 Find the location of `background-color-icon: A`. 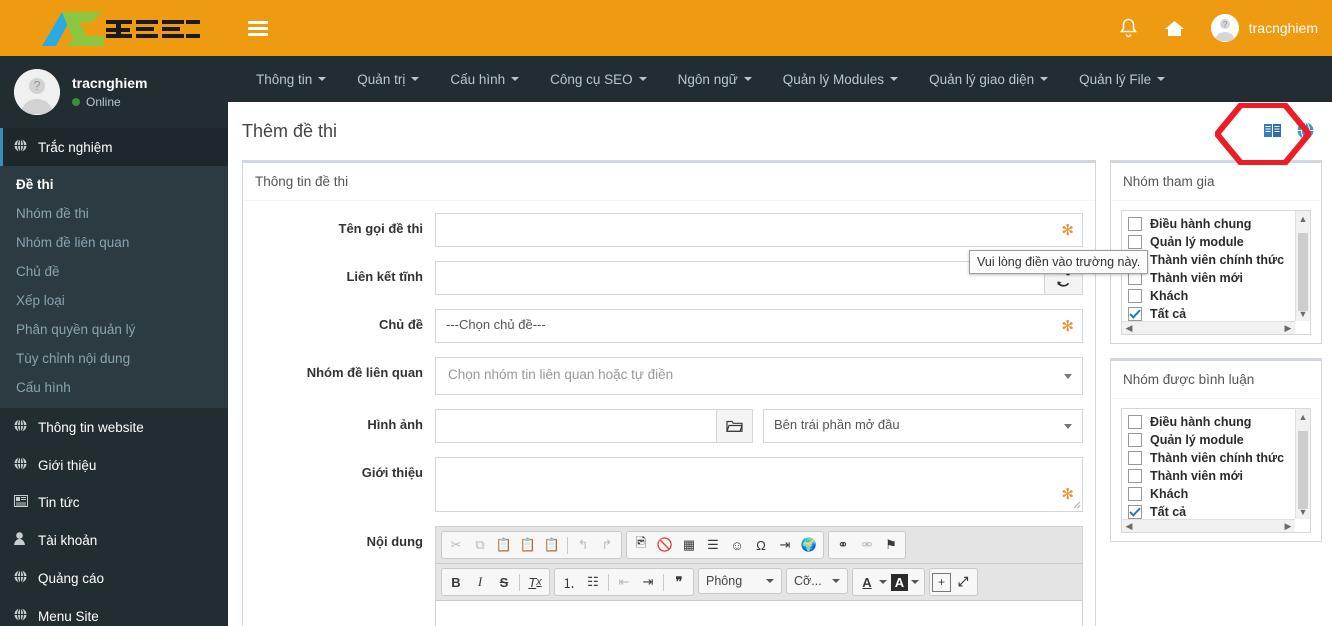

background-color-icon: A is located at coordinates (899, 582).